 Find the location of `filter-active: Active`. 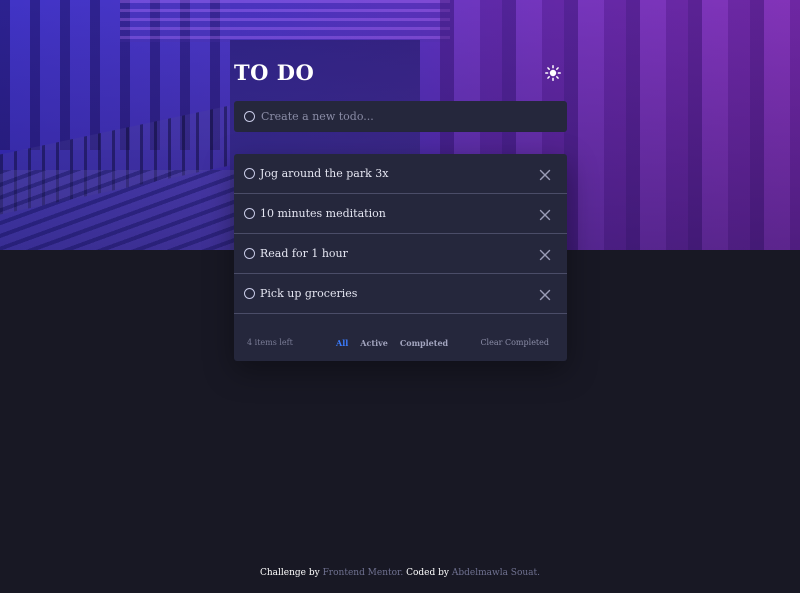

filter-active: Active is located at coordinates (374, 343).